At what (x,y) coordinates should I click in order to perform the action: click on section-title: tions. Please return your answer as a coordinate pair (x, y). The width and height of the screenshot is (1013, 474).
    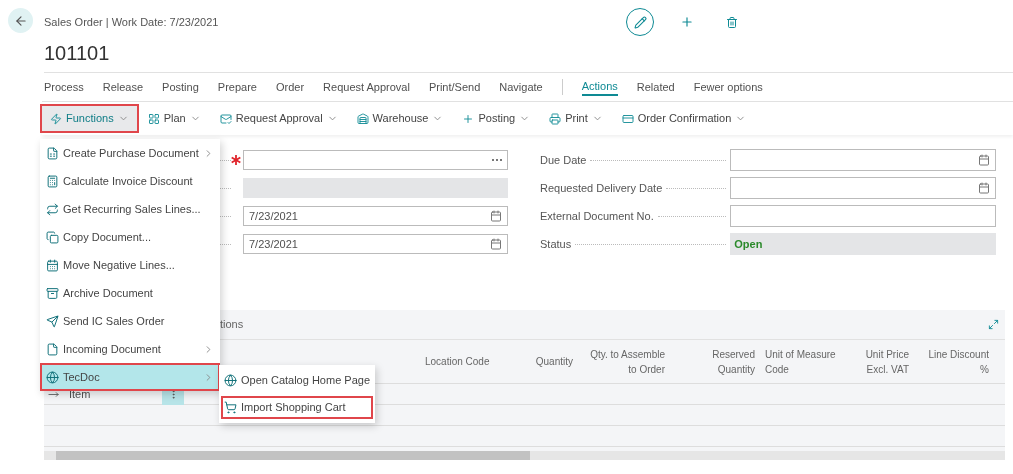
    Looking at the image, I should click on (232, 325).